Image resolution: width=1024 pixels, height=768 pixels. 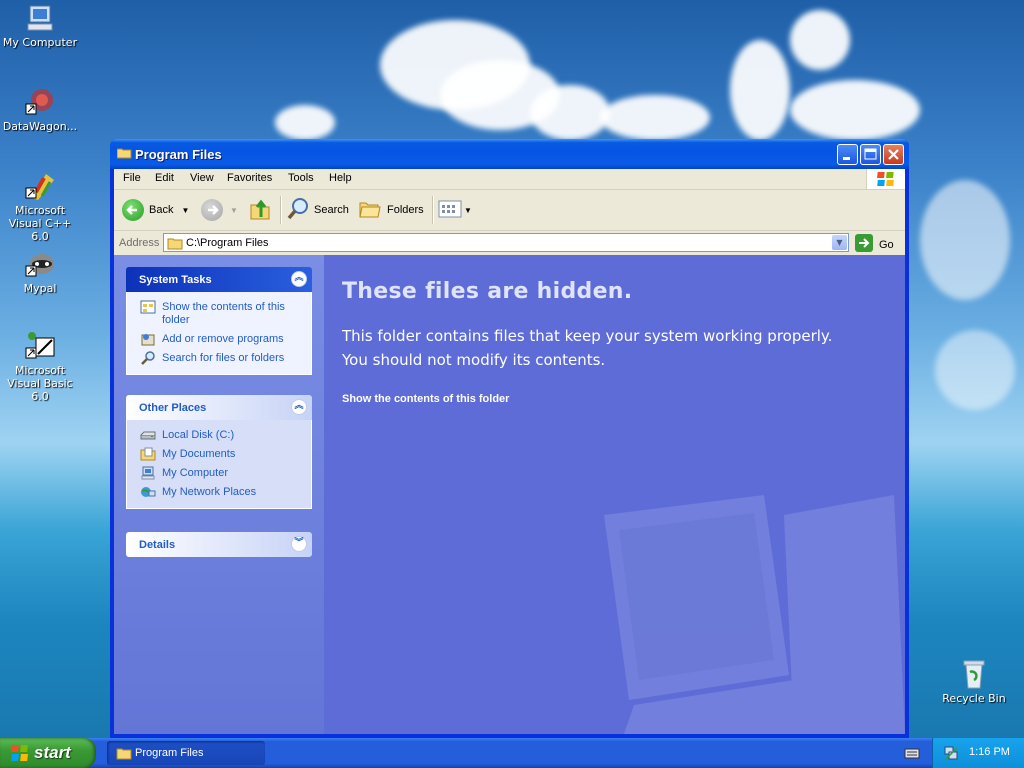 I want to click on desktop-icon-recycle-bin: Recycle Bin, so click(x=974, y=681).